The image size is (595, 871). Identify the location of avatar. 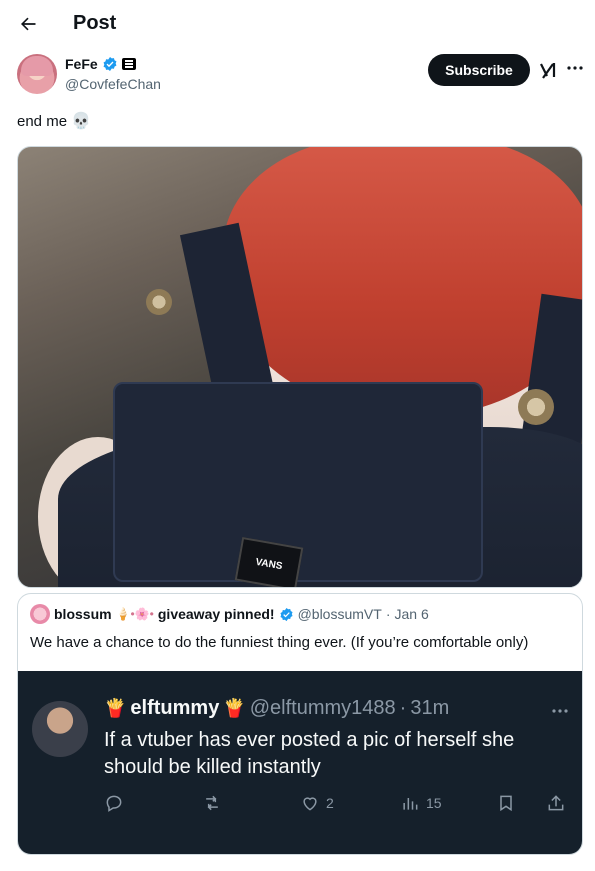
(37, 74).